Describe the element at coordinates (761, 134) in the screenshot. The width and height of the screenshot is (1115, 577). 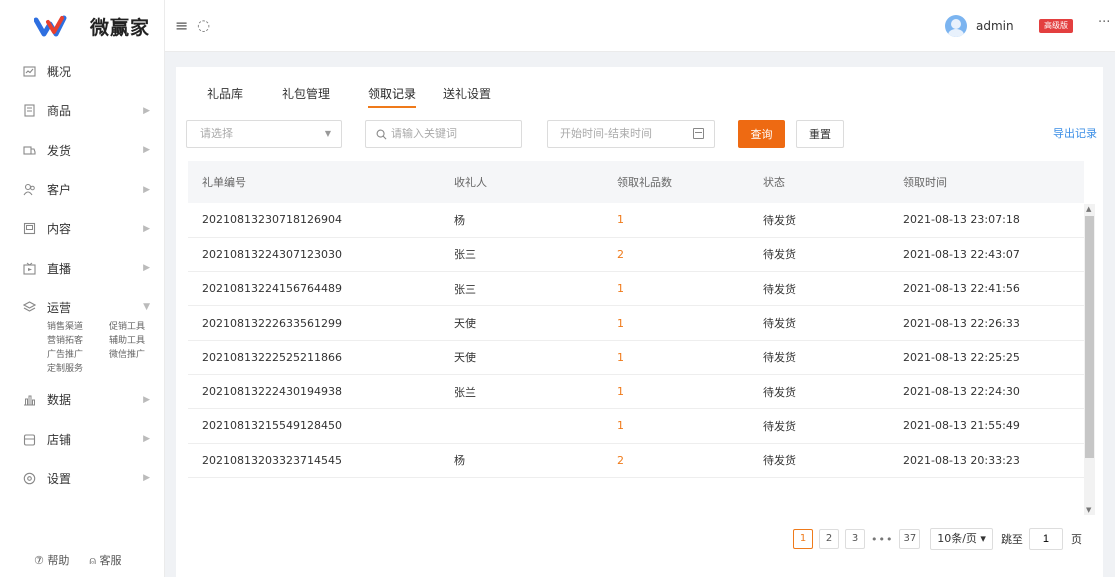
I see `query-button: 查询` at that location.